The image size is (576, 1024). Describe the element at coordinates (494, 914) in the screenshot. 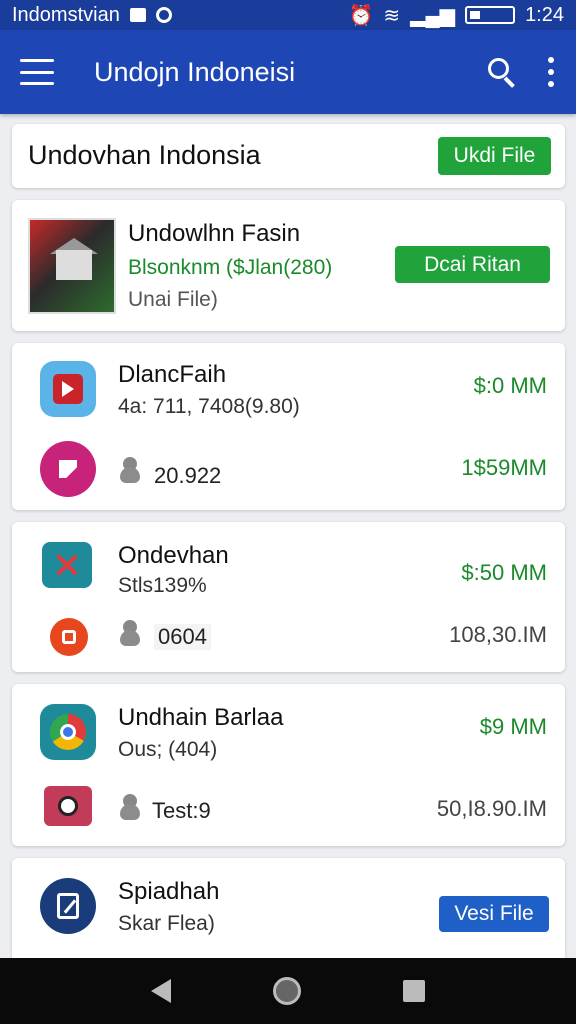

I see `save-file-button: Vesi File` at that location.